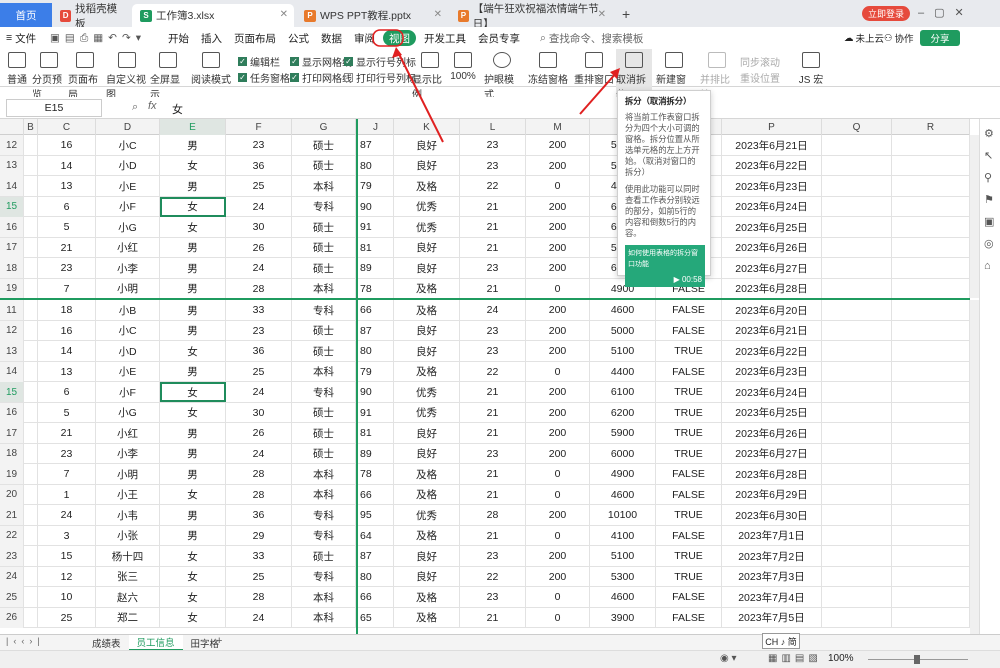  I want to click on cell-L: 22, so click(493, 576).